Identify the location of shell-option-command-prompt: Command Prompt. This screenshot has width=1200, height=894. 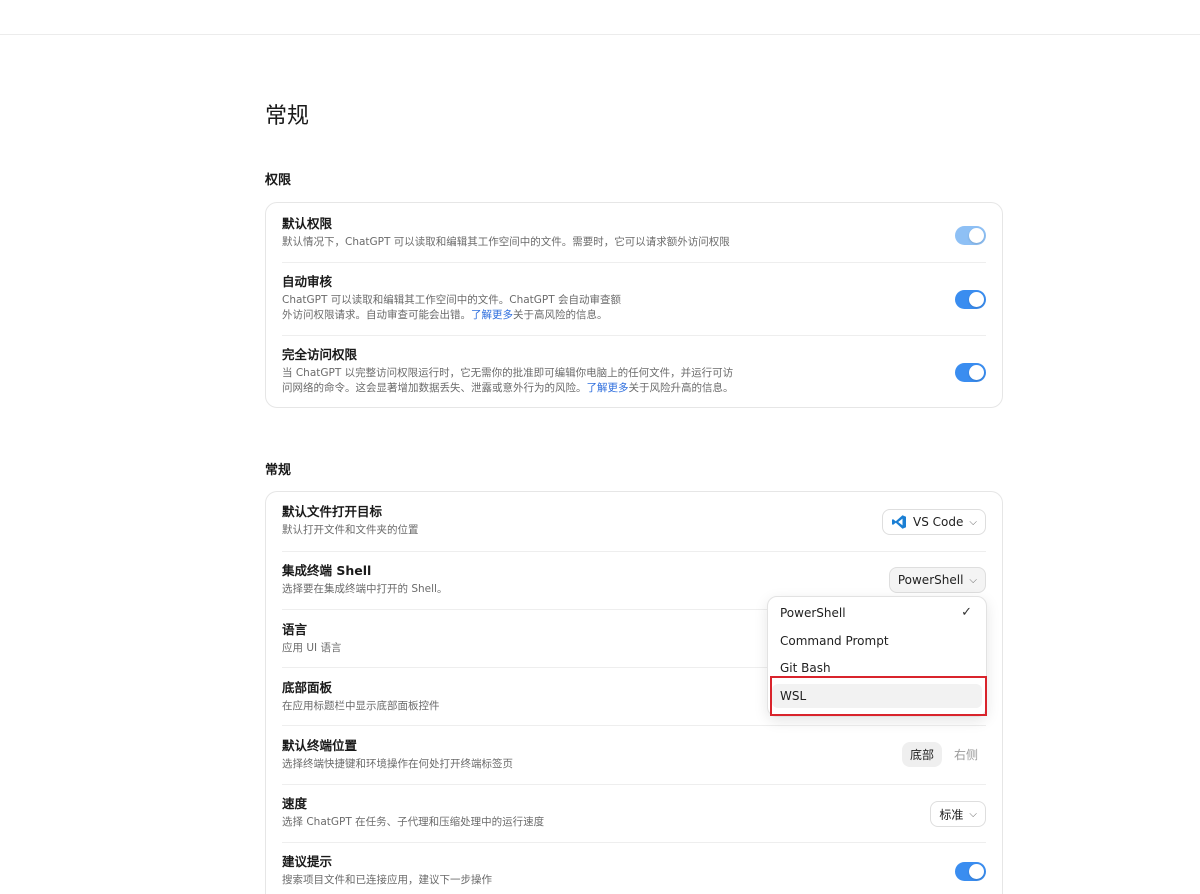
(877, 641).